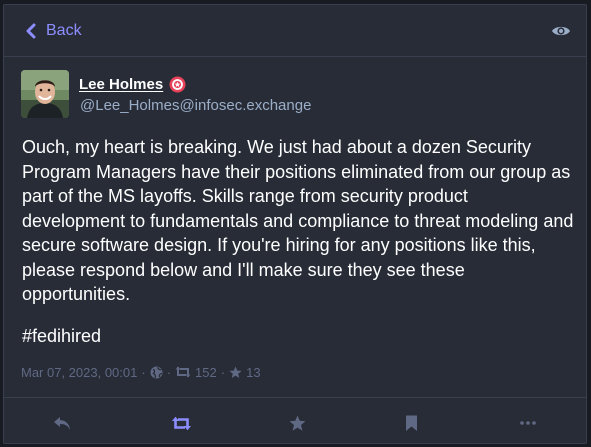 The width and height of the screenshot is (591, 447). What do you see at coordinates (121, 84) in the screenshot?
I see `author-display-name: Lee Holmes` at bounding box center [121, 84].